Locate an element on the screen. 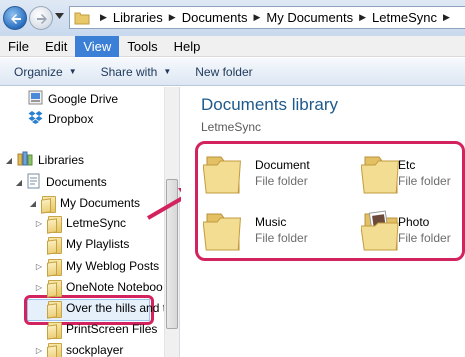  tree-item-onenote-notebooks: ▷ OneNote Noteboo is located at coordinates (98, 287).